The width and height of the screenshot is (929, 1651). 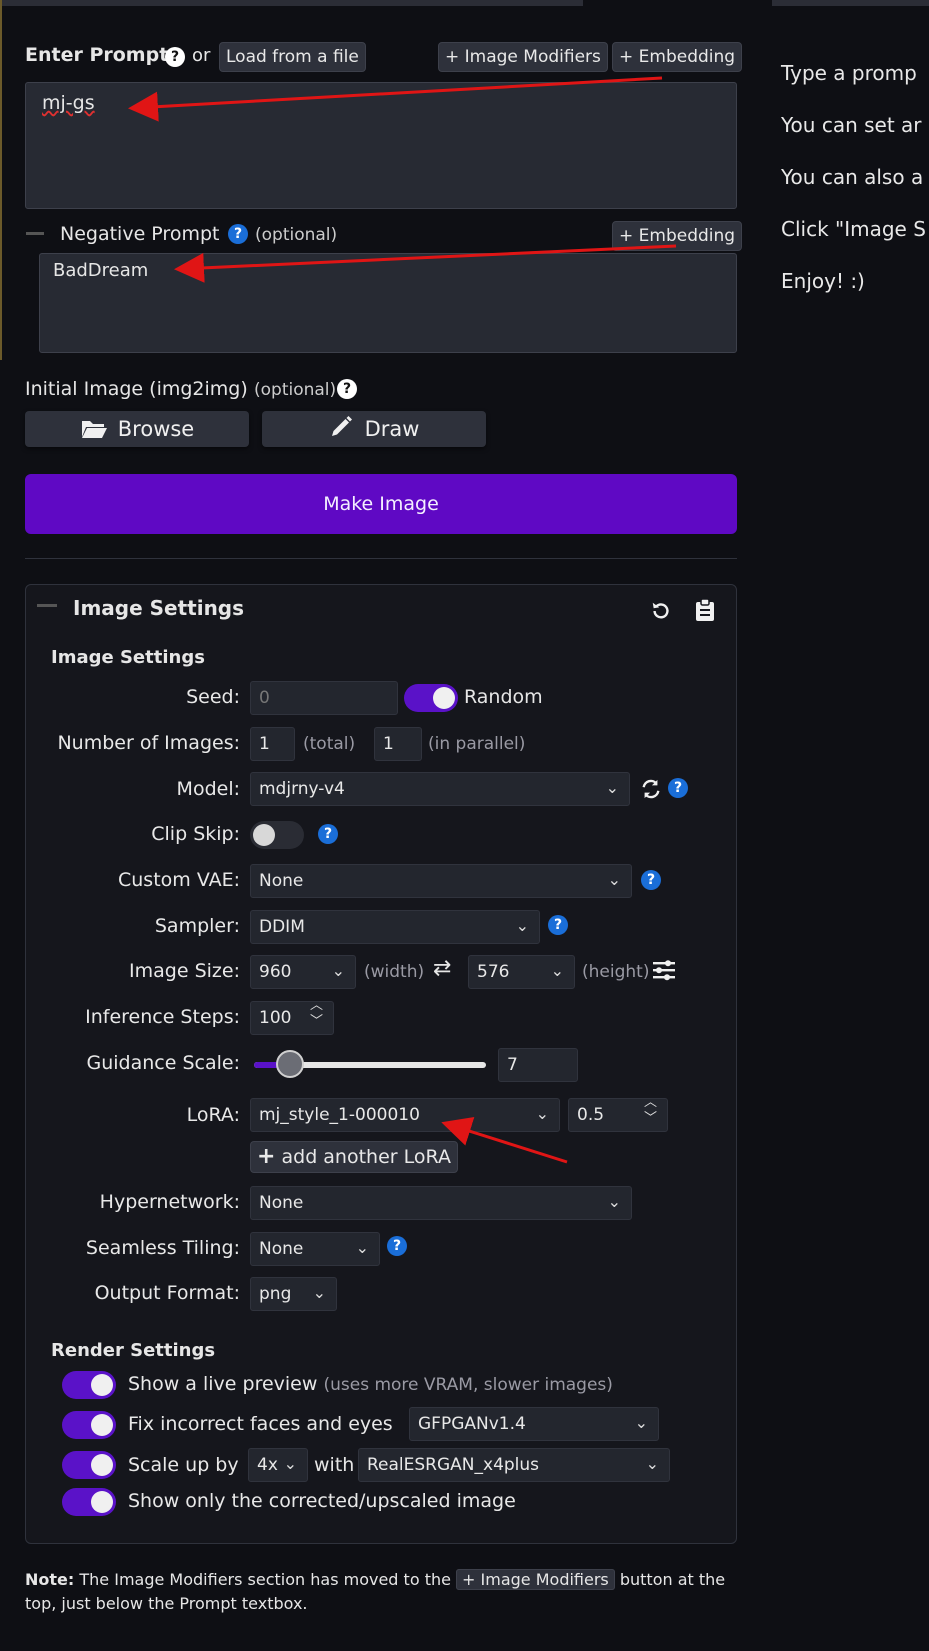 I want to click on seamless-tiling-select: None ⌄, so click(x=315, y=1249).